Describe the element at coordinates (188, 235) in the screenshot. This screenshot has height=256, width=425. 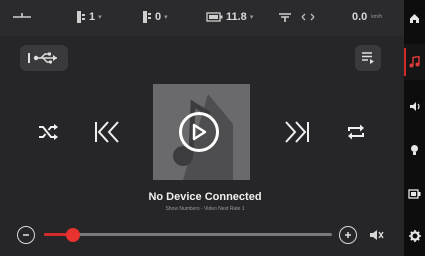
I see `volume-slider` at that location.